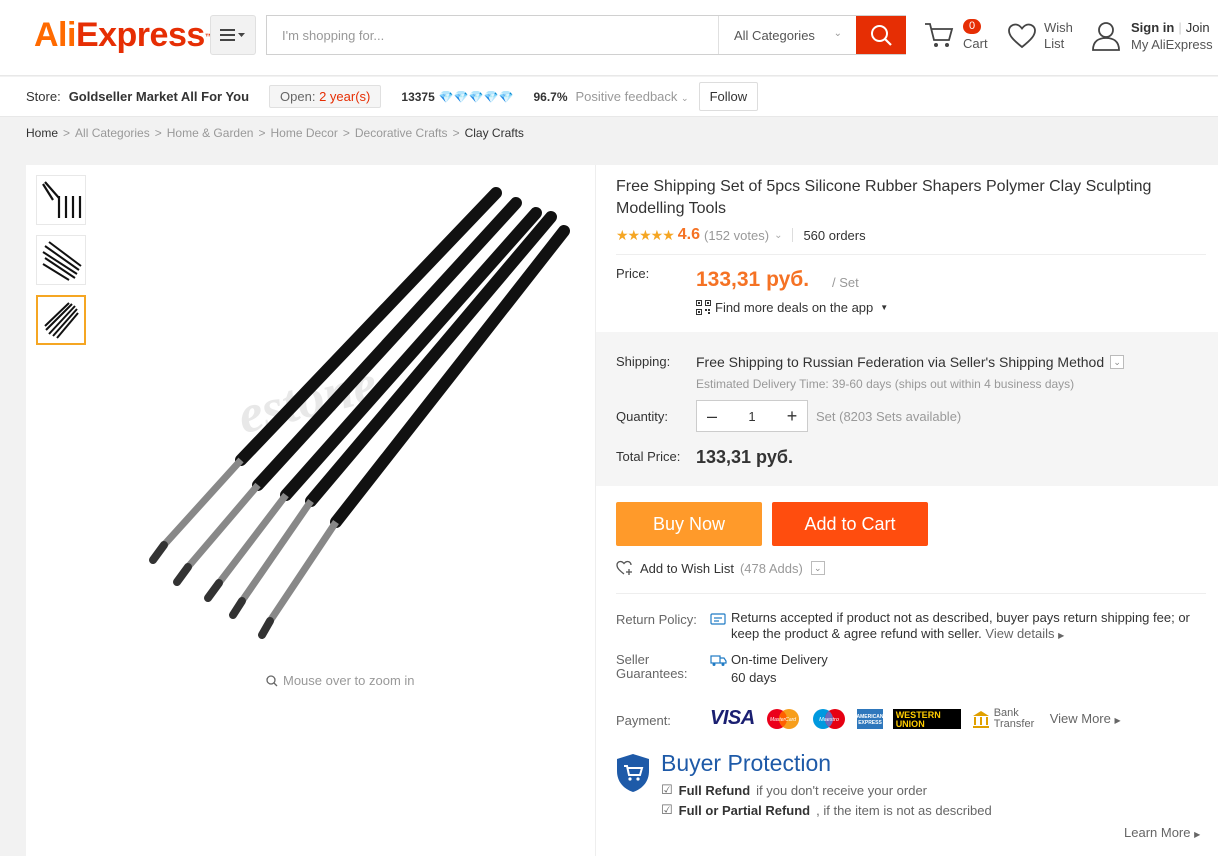 The height and width of the screenshot is (856, 1218). Describe the element at coordinates (1157, 832) in the screenshot. I see `learn-more-text: Learn More` at that location.